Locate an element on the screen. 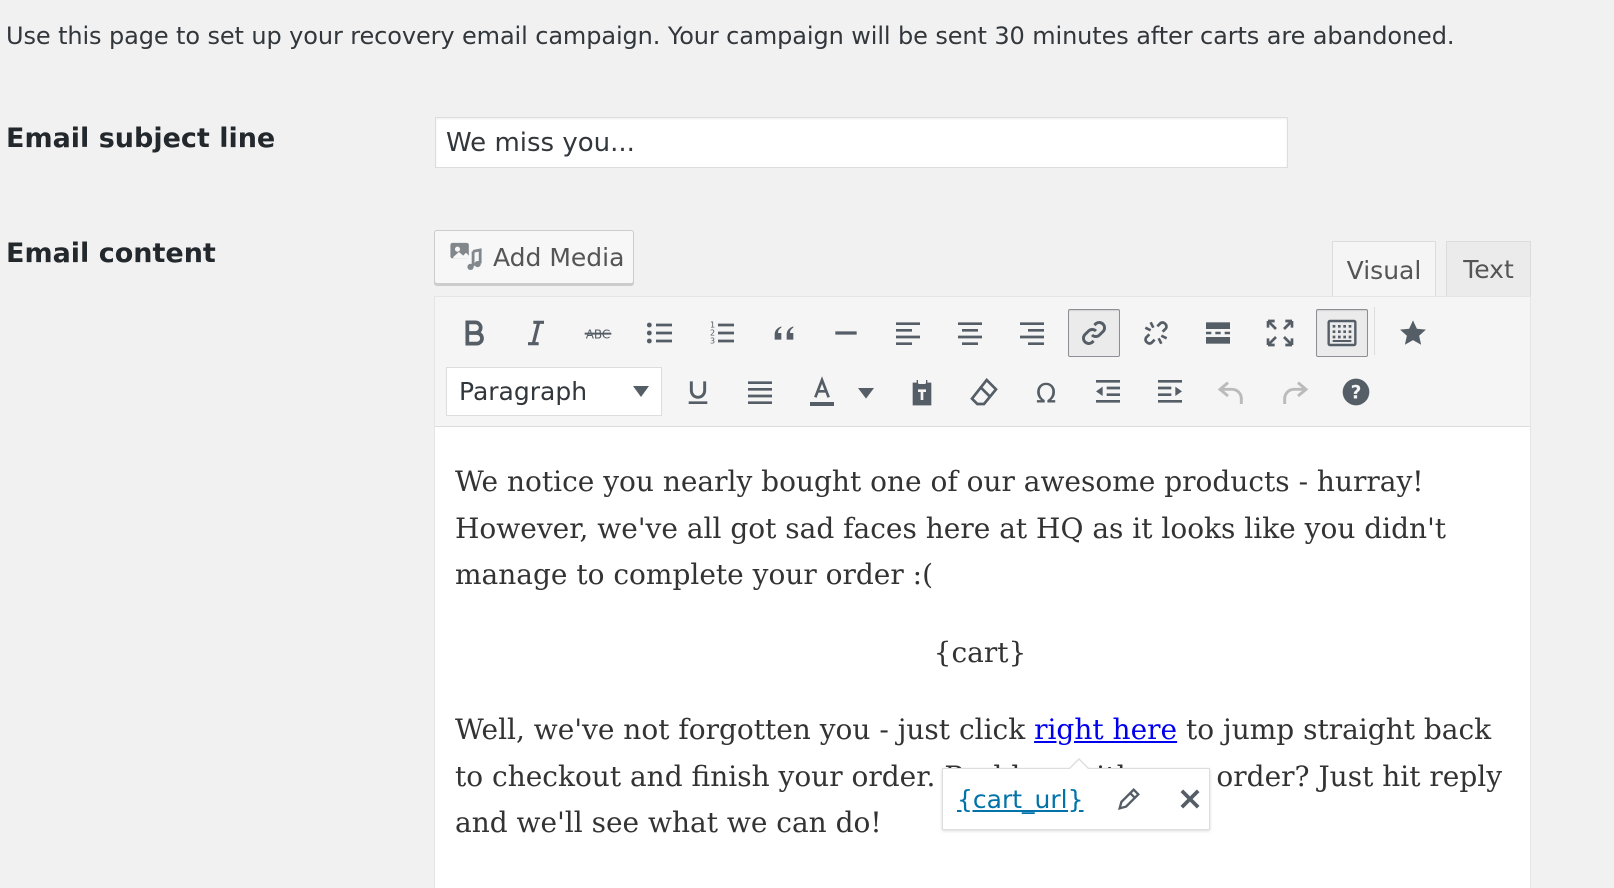 The width and height of the screenshot is (1614, 888). clear-formatting-button is located at coordinates (984, 392).